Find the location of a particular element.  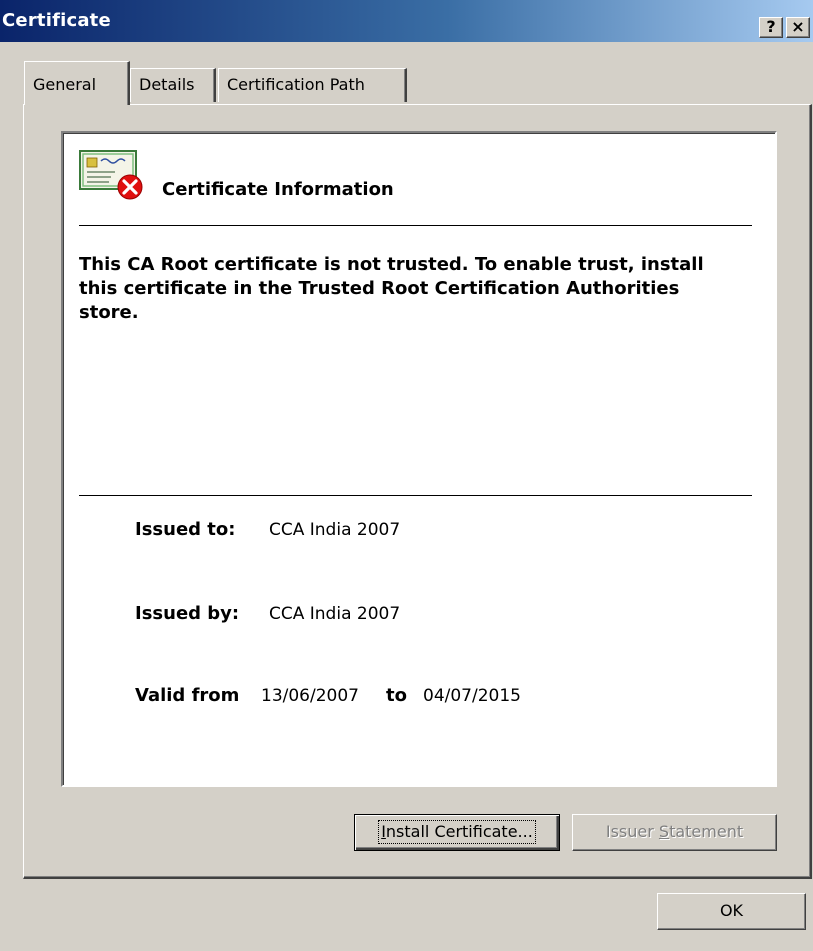

tab-general: General is located at coordinates (77, 83).